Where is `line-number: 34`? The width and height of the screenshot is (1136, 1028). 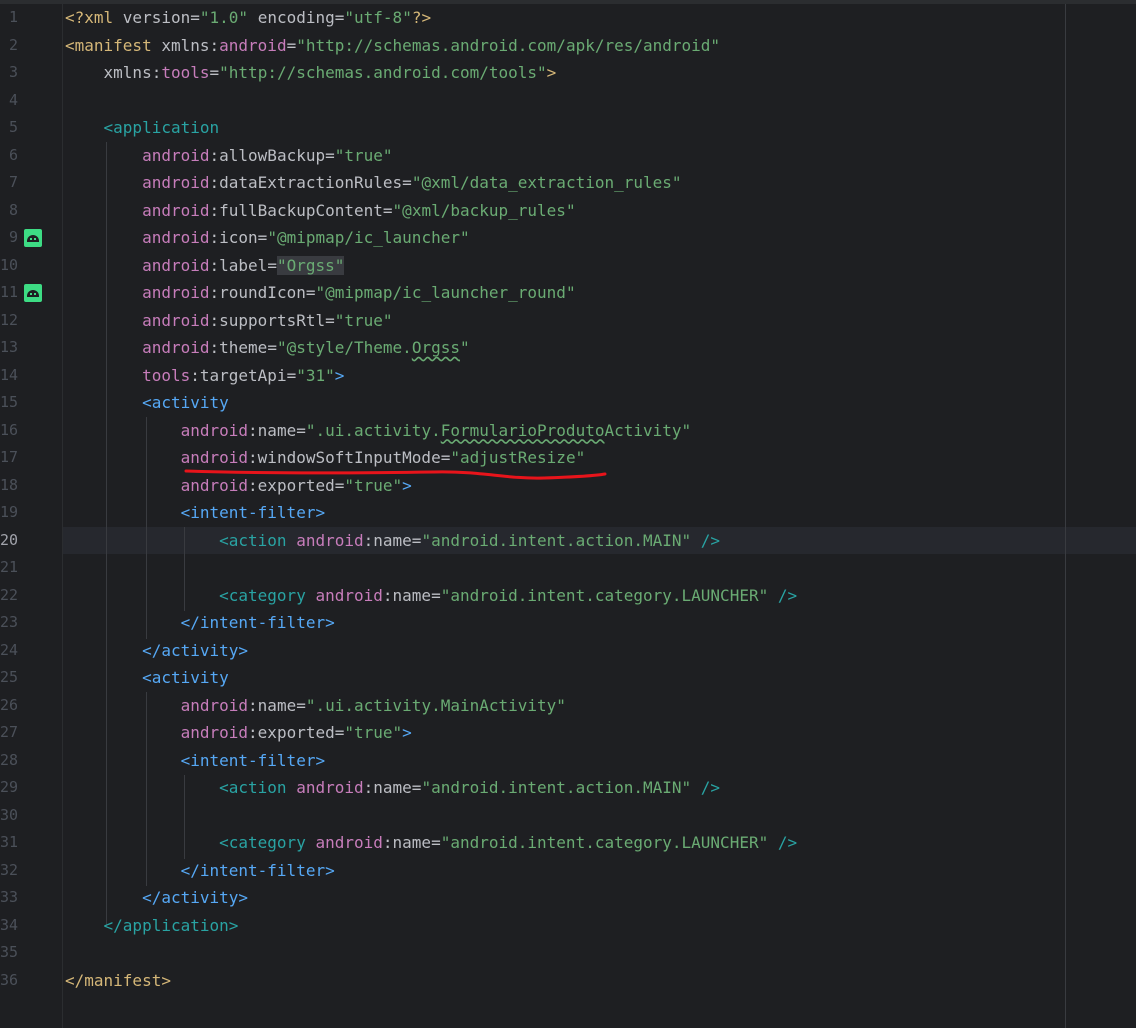
line-number: 34 is located at coordinates (9, 924).